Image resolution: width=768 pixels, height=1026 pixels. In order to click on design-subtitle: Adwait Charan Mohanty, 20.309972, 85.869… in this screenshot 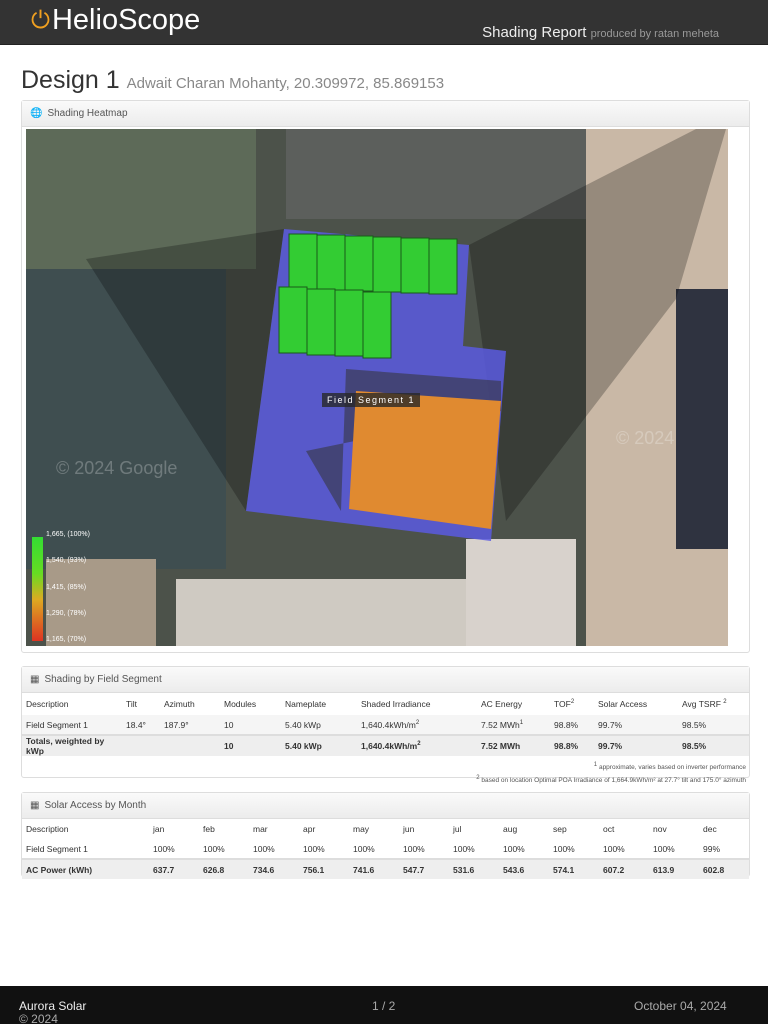, I will do `click(285, 83)`.